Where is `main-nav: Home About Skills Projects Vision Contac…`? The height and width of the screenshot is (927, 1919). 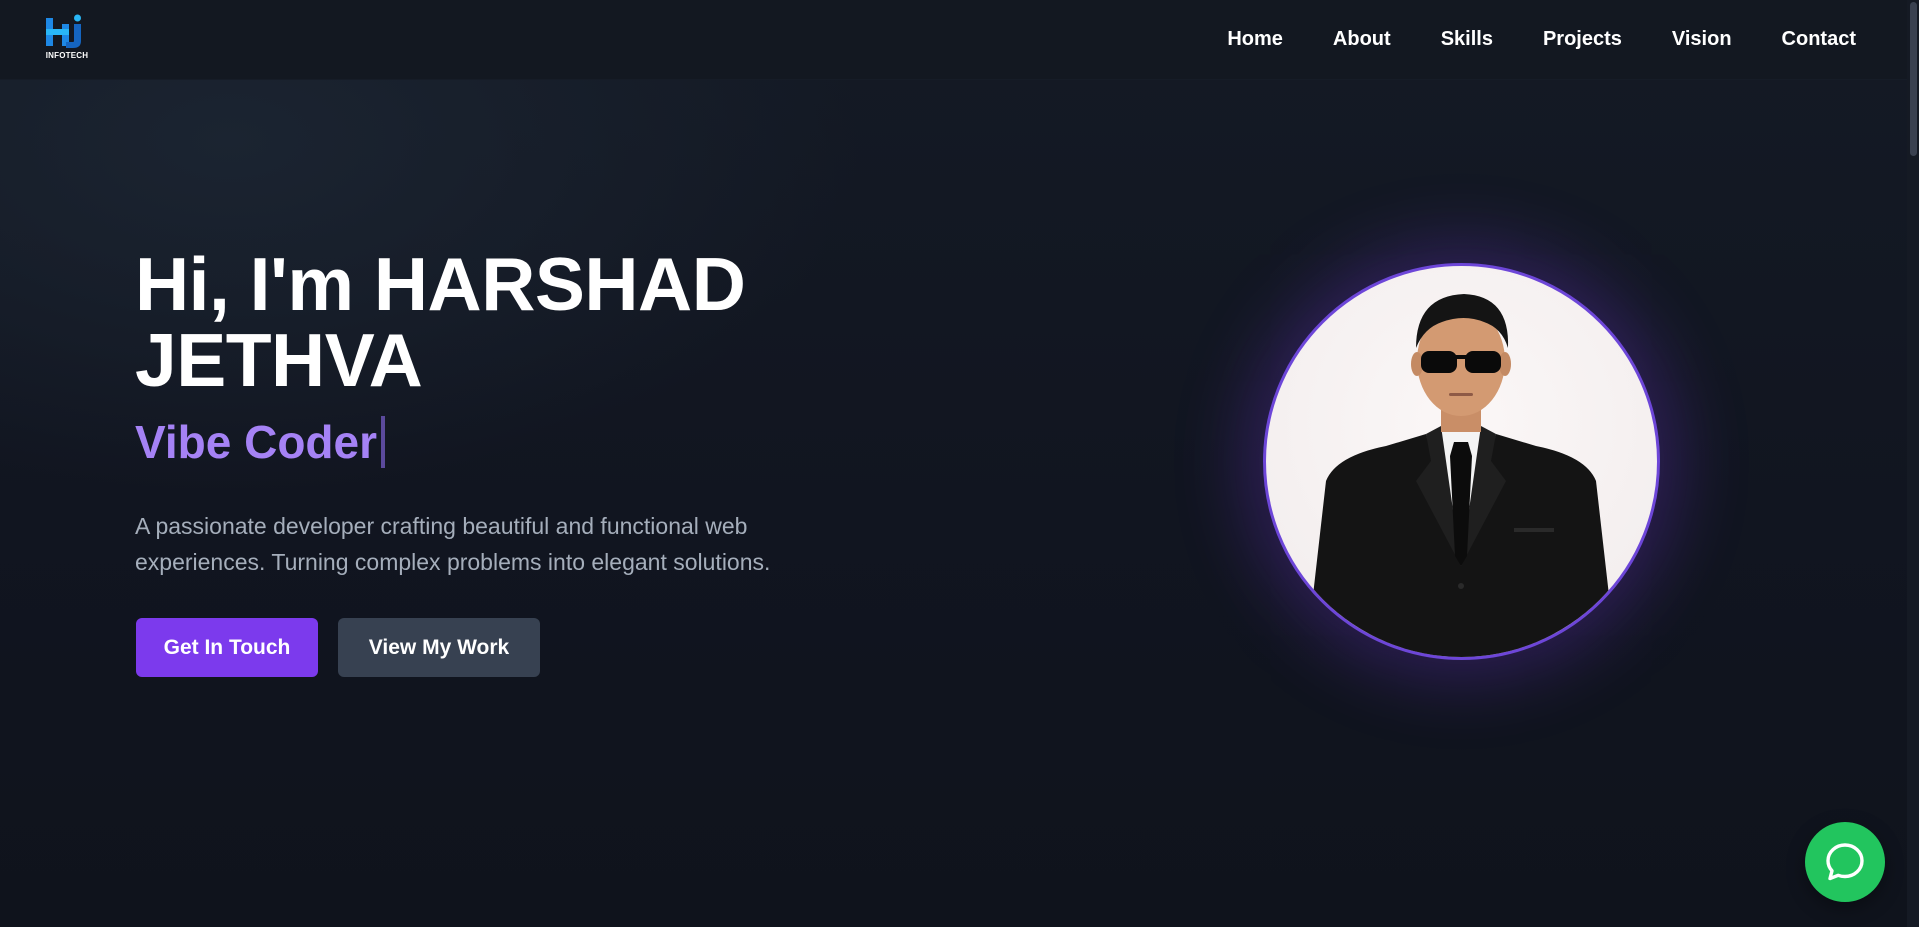
main-nav: Home About Skills Projects Vision Contac… is located at coordinates (1516, 39).